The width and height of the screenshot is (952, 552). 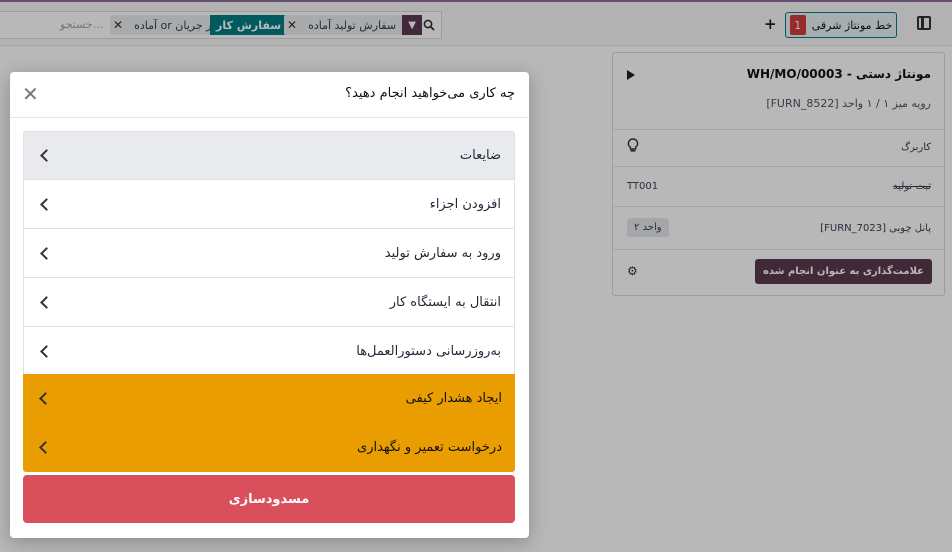 I want to click on option-update-instructions: به‌روزرسانی دستورالعمل‌ها, so click(x=269, y=351).